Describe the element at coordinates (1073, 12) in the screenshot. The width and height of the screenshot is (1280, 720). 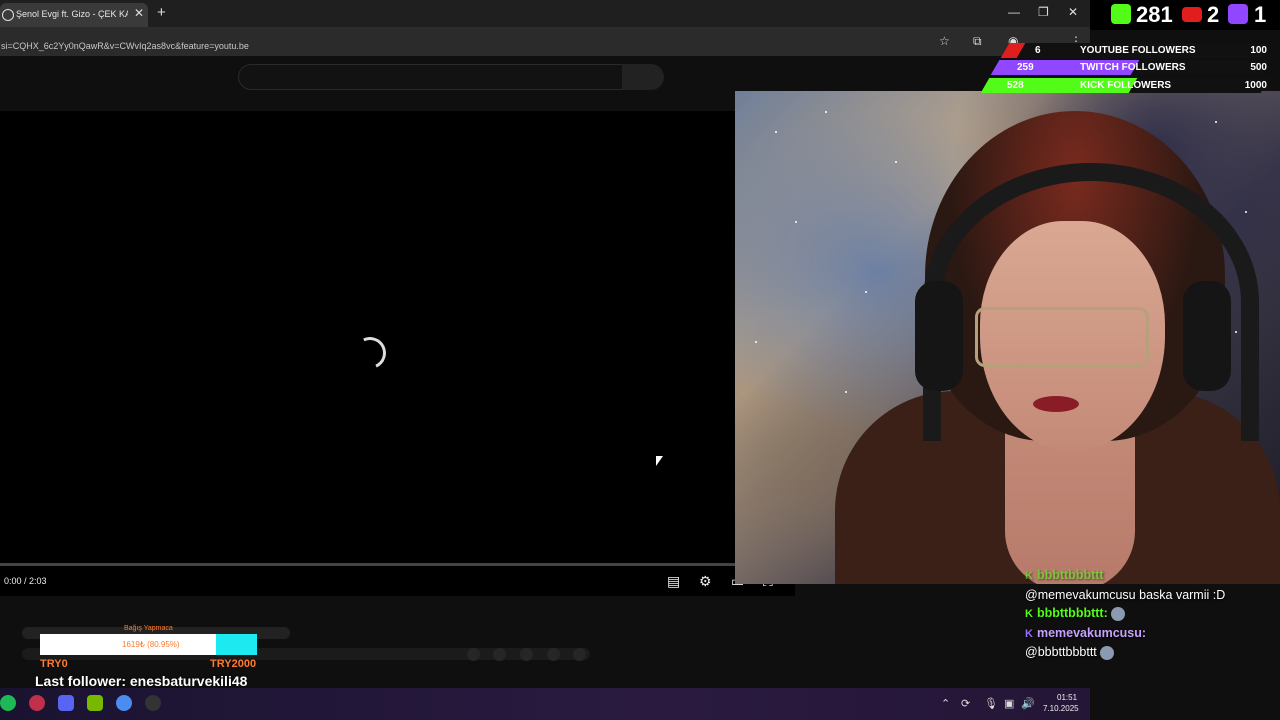
I see `window-close-button: ✕` at that location.